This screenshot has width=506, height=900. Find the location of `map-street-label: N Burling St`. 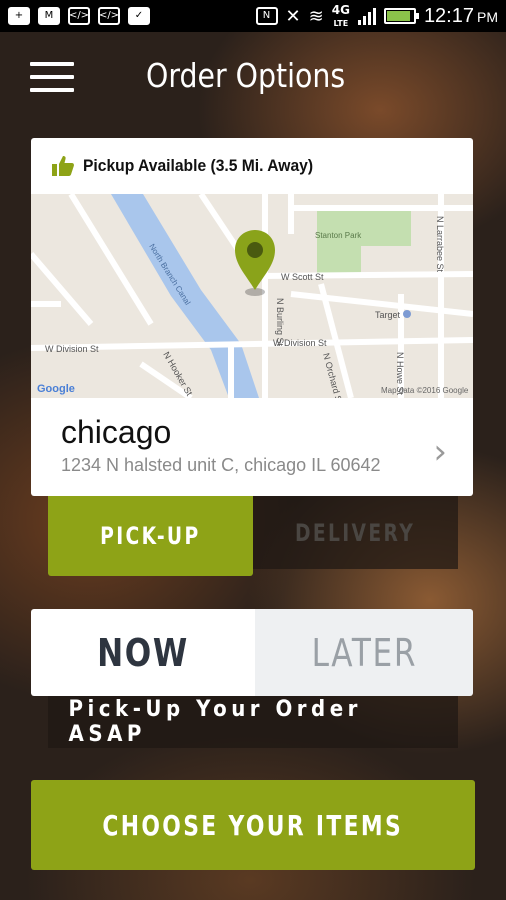

map-street-label: N Burling St is located at coordinates (280, 322).